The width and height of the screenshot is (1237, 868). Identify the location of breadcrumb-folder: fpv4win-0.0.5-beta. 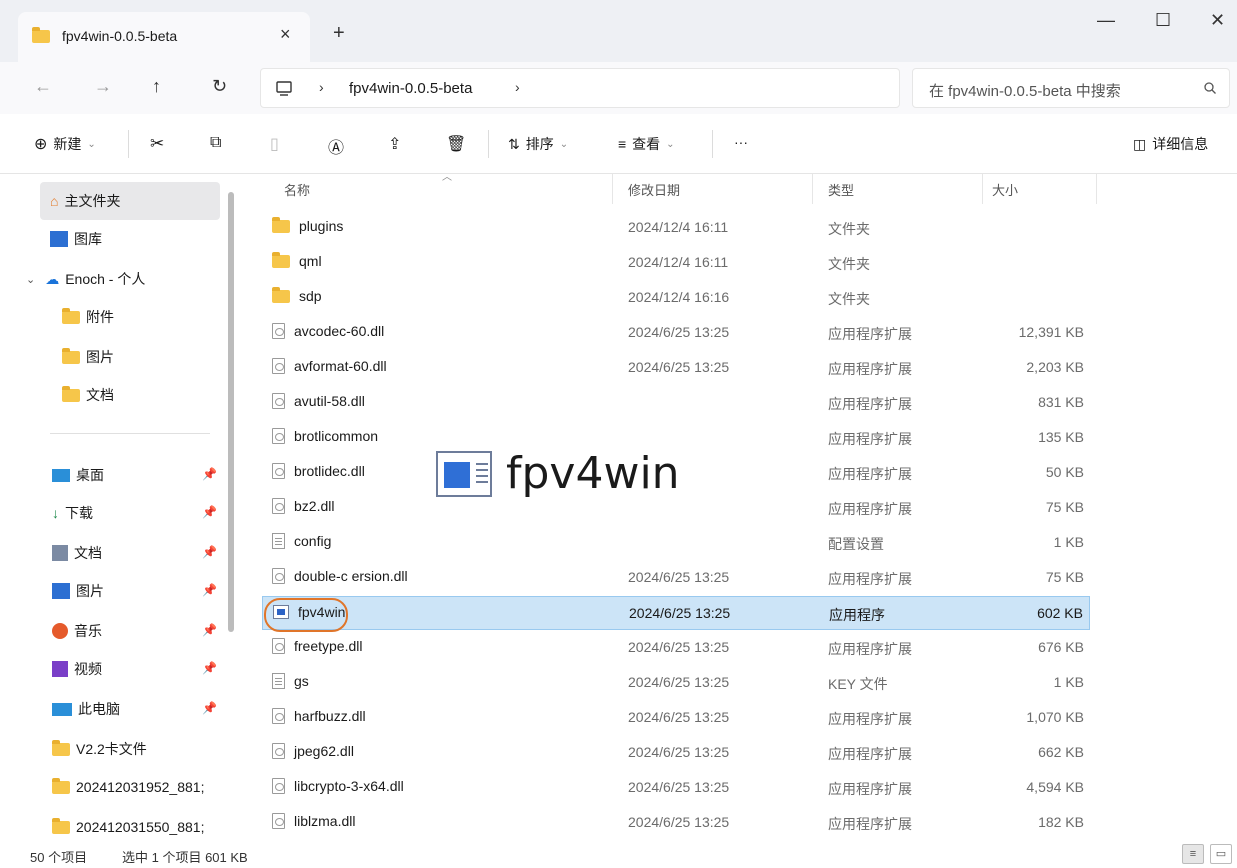
(410, 88).